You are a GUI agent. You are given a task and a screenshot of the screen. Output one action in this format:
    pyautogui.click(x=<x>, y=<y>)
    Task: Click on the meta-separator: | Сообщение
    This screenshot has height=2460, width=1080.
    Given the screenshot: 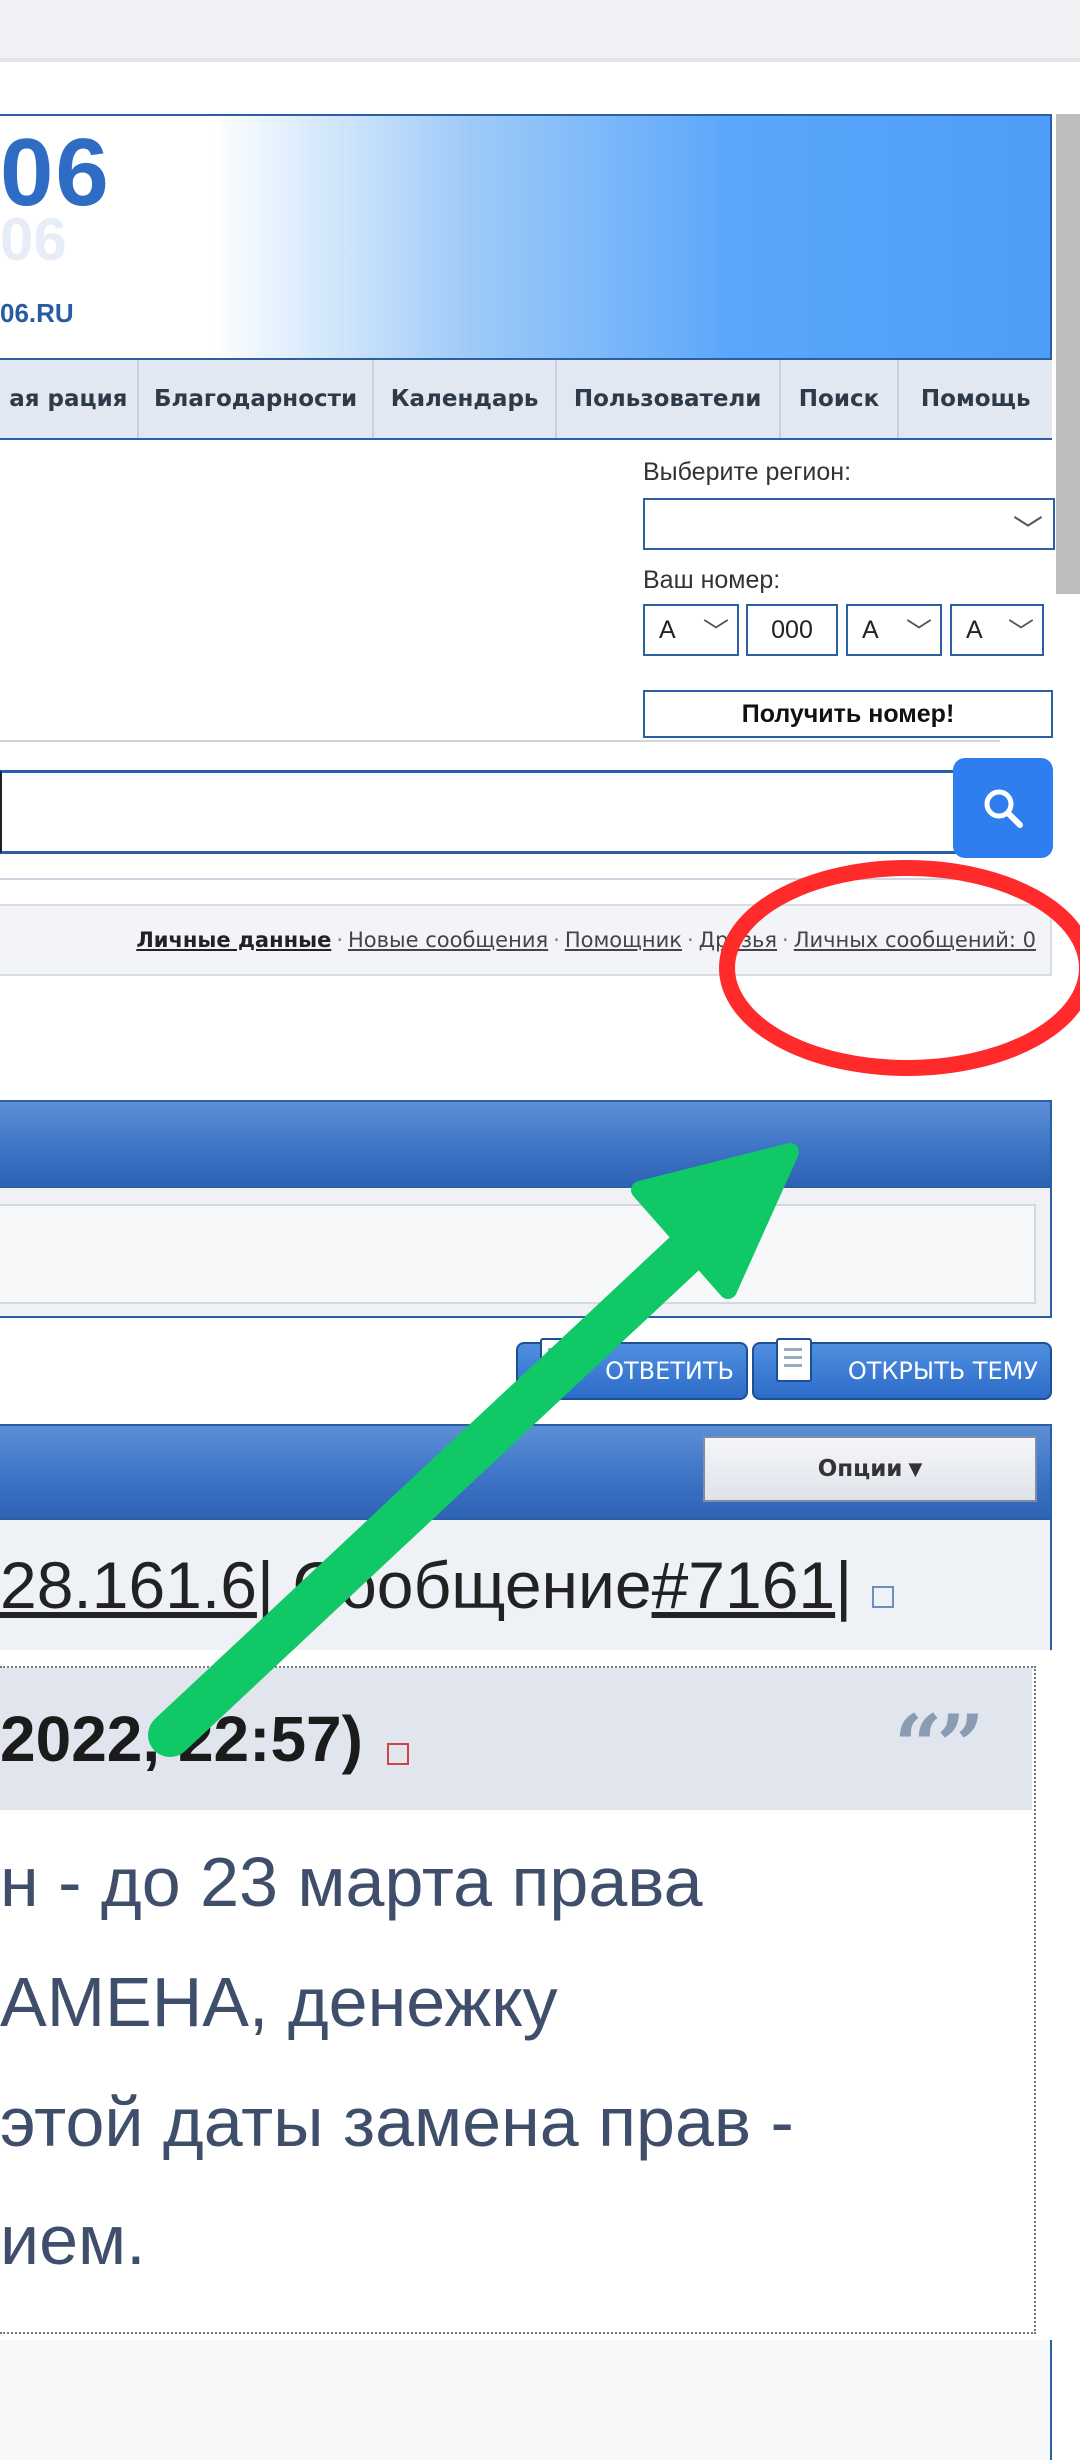 What is the action you would take?
    pyautogui.click(x=454, y=1585)
    